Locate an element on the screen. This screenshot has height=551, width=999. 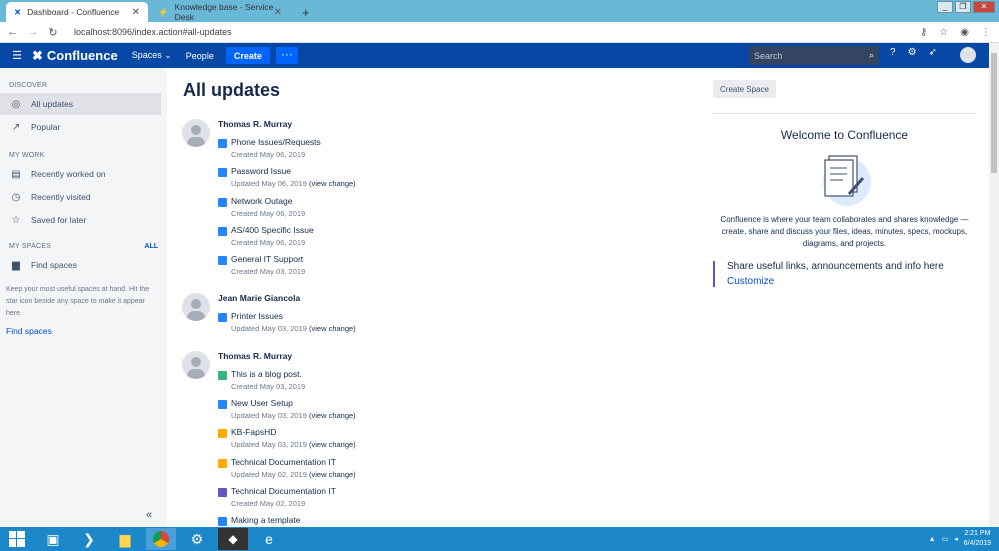
settings-tool-icon: ⚙ is located at coordinates (197, 539).